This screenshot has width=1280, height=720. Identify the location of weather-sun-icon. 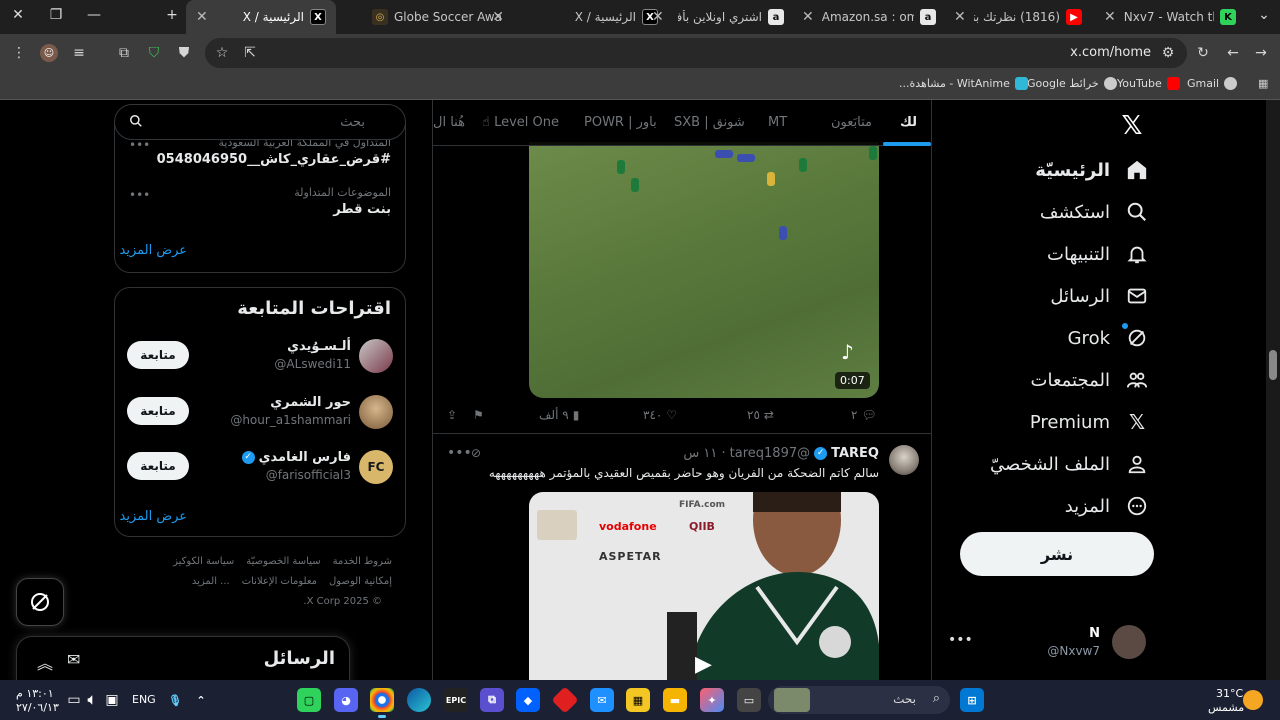
(1253, 700).